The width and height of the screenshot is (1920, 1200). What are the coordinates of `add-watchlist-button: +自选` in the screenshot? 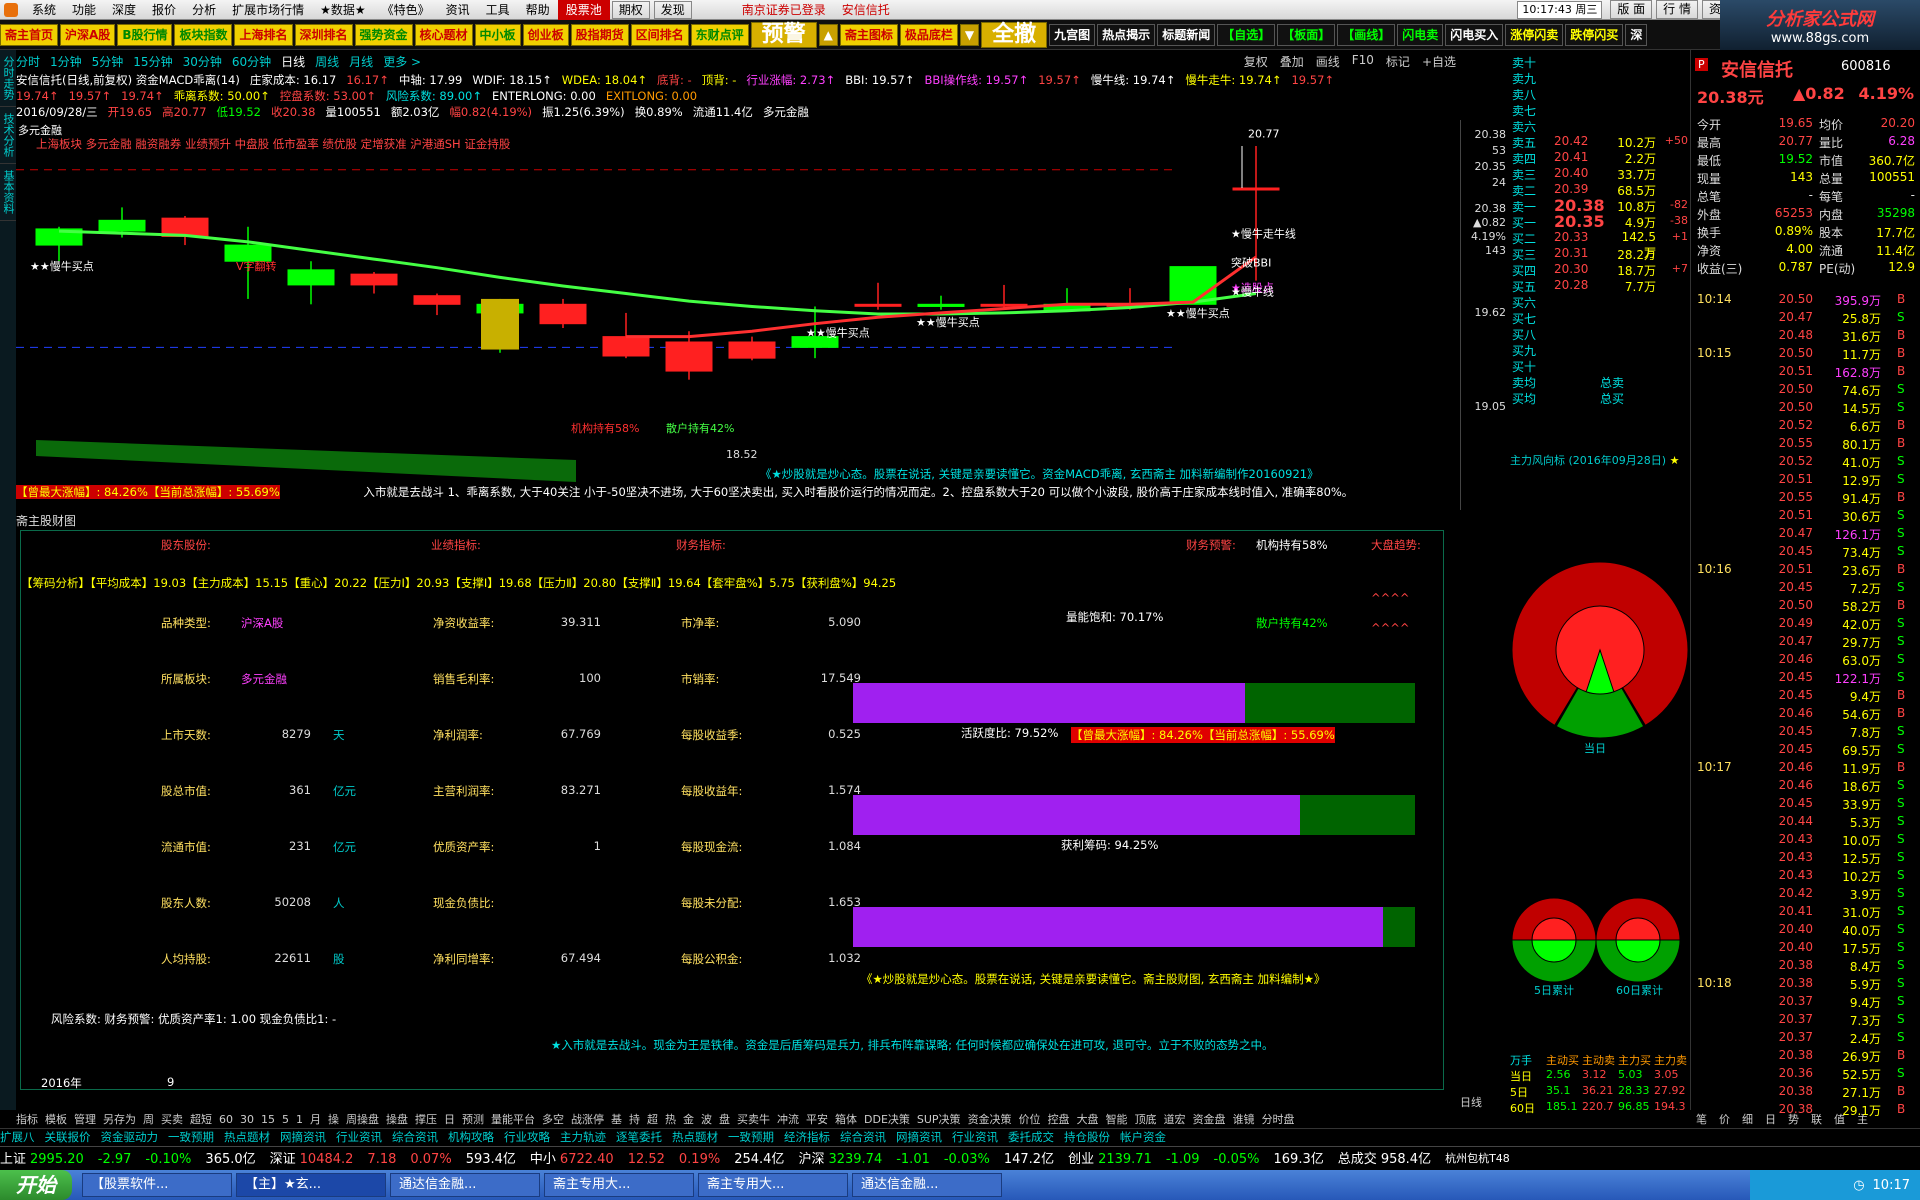 It's located at (1439, 61).